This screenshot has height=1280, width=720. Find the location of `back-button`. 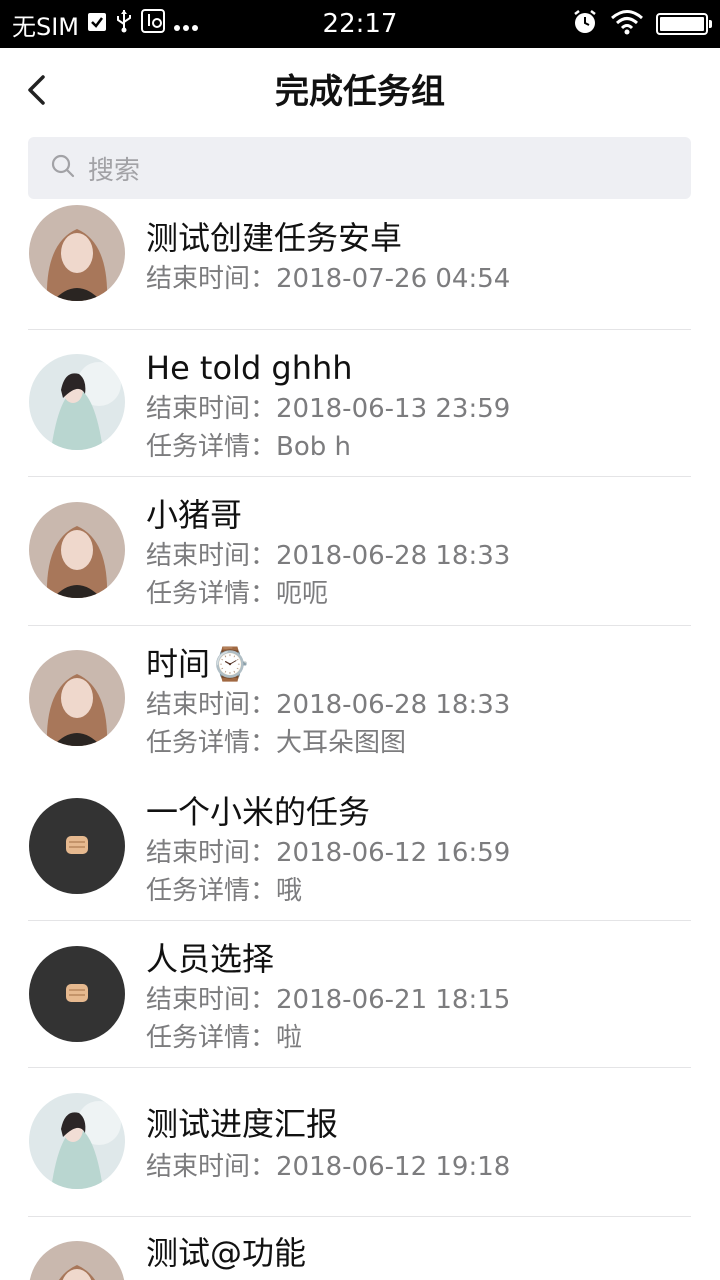

back-button is located at coordinates (36, 92).